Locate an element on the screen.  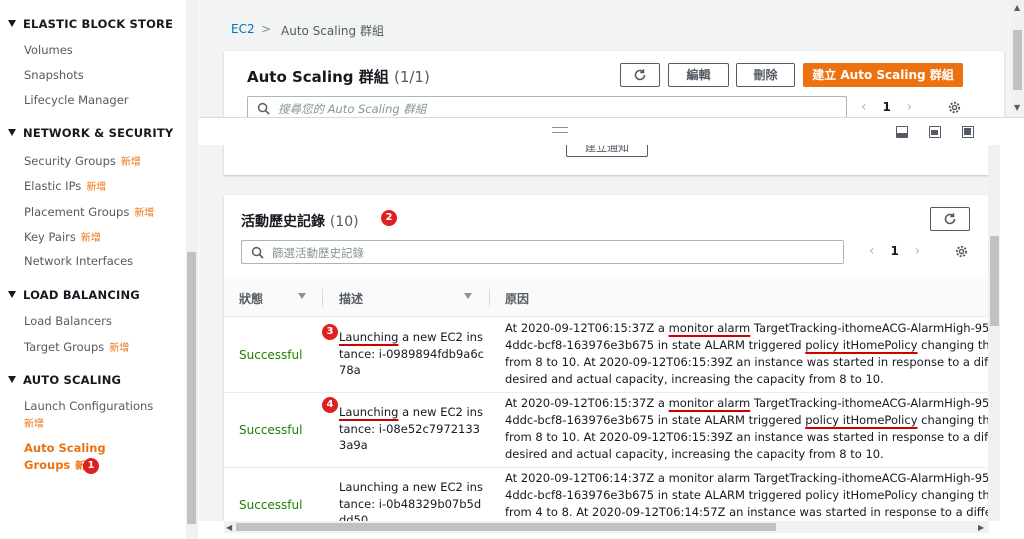
scroll-up-icon: ▲ is located at coordinates (1017, 7).